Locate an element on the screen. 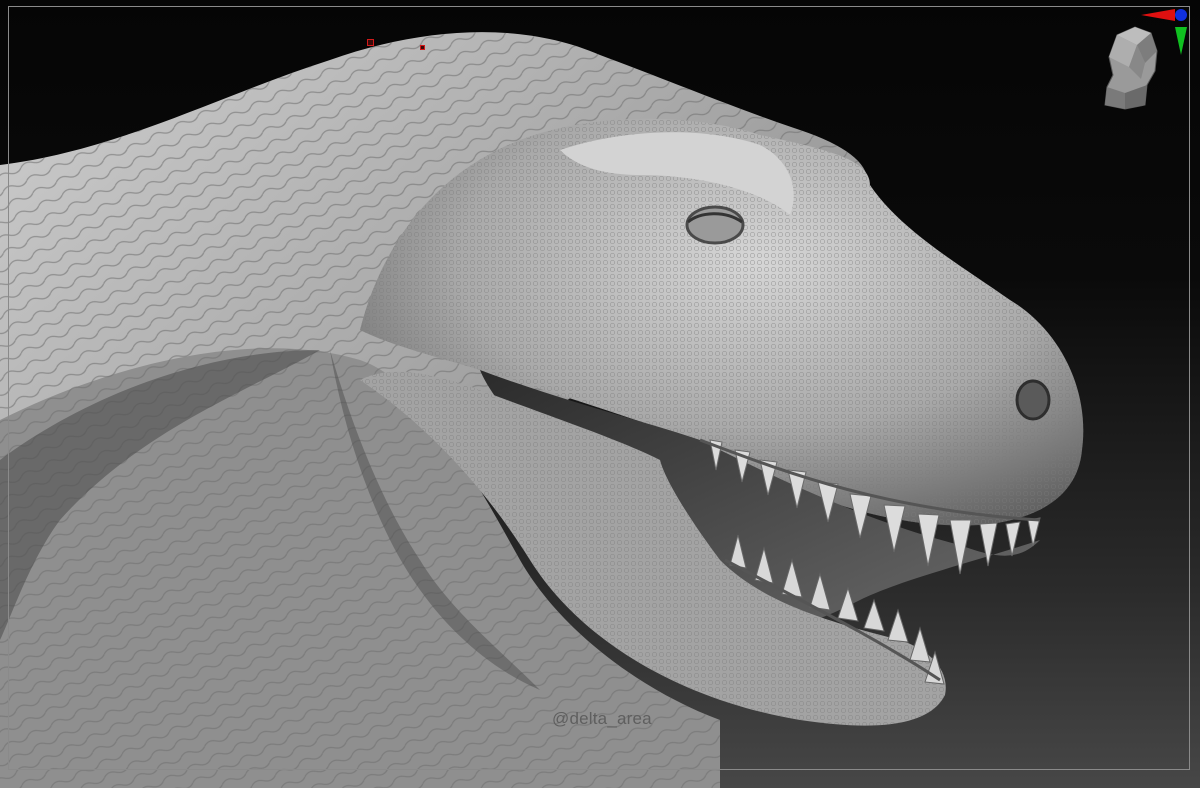 The height and width of the screenshot is (788, 1200). x-axis-arrow-icon is located at coordinates (1158, 15).